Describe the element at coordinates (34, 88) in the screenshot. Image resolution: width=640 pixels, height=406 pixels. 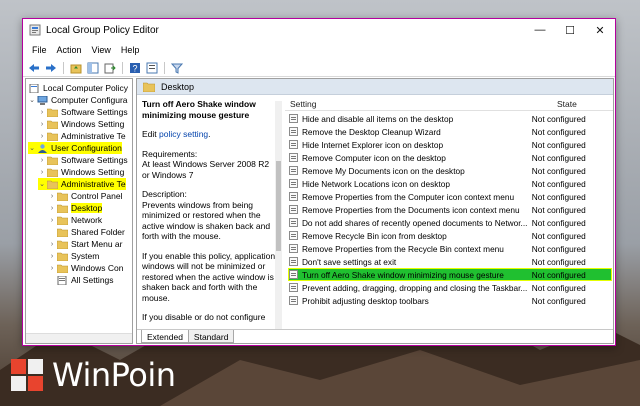
I see `policy-document-icon` at that location.